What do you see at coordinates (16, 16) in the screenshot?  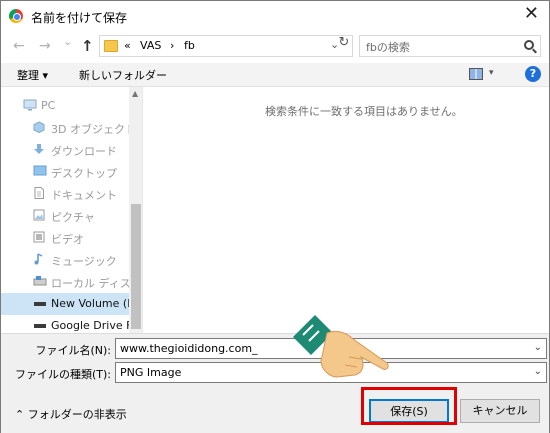 I see `chrome-icon` at bounding box center [16, 16].